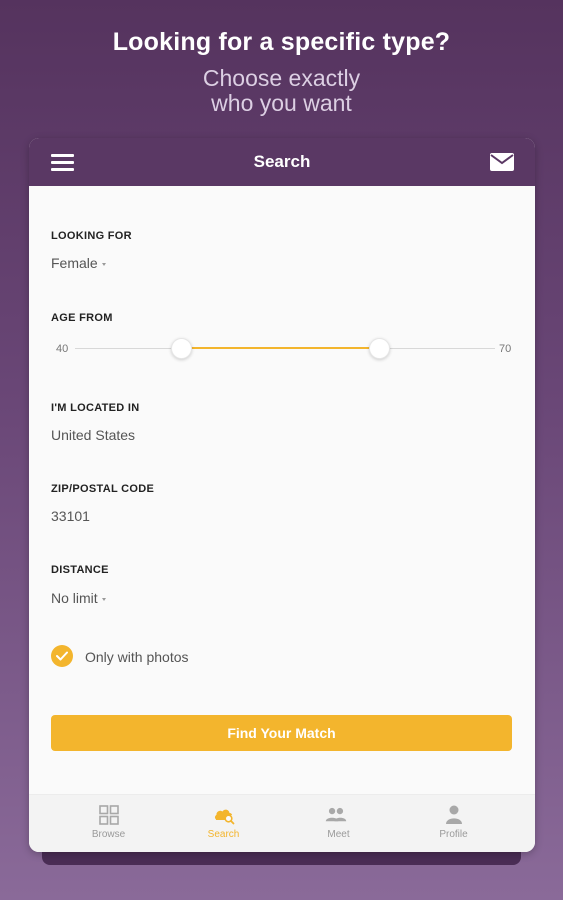 The height and width of the screenshot is (900, 563). What do you see at coordinates (454, 814) in the screenshot?
I see `person-icon` at bounding box center [454, 814].